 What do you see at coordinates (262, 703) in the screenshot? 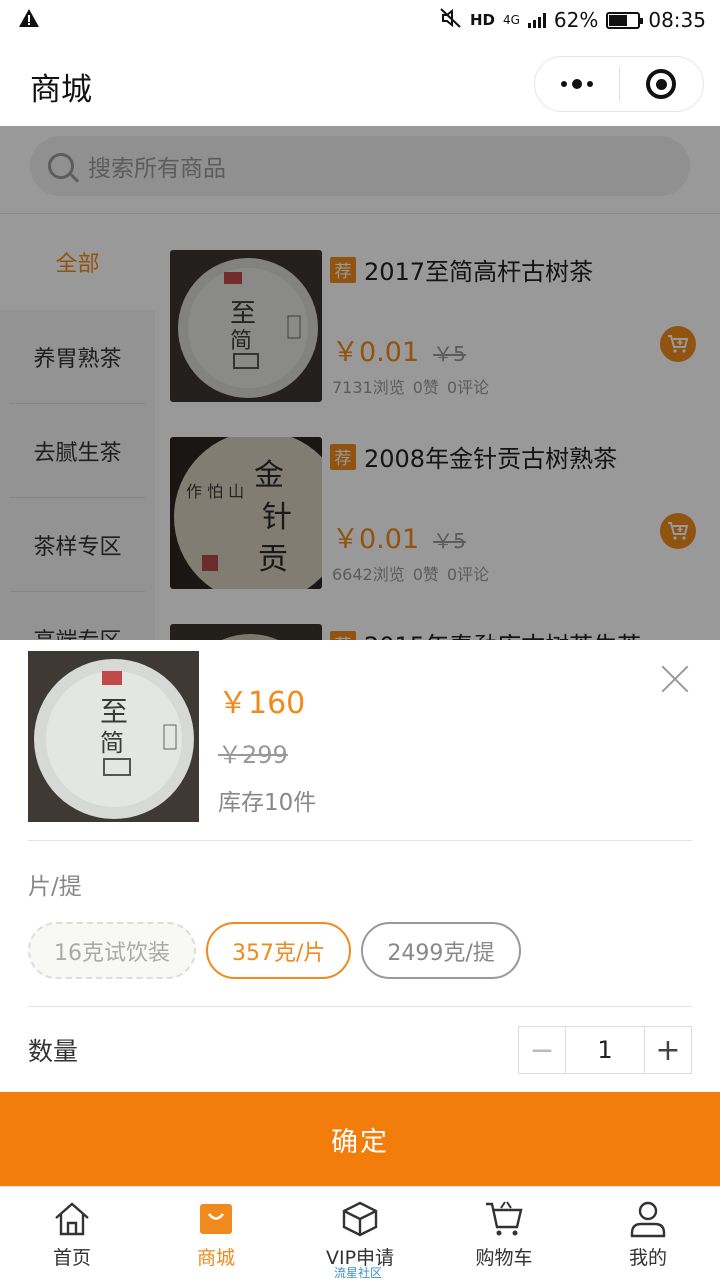
I see `sheet-price: ￥160` at bounding box center [262, 703].